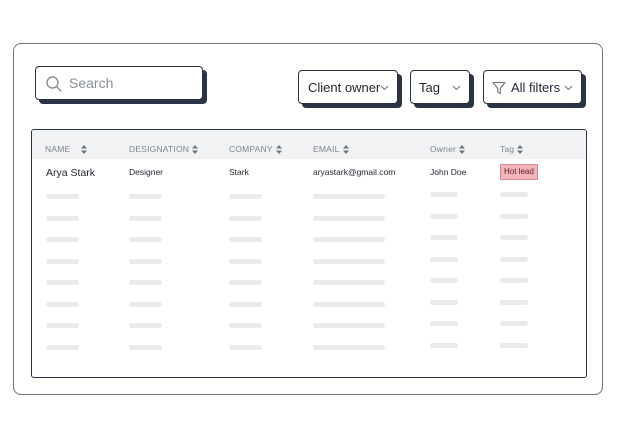  Describe the element at coordinates (499, 88) in the screenshot. I see `filter-icon` at that location.